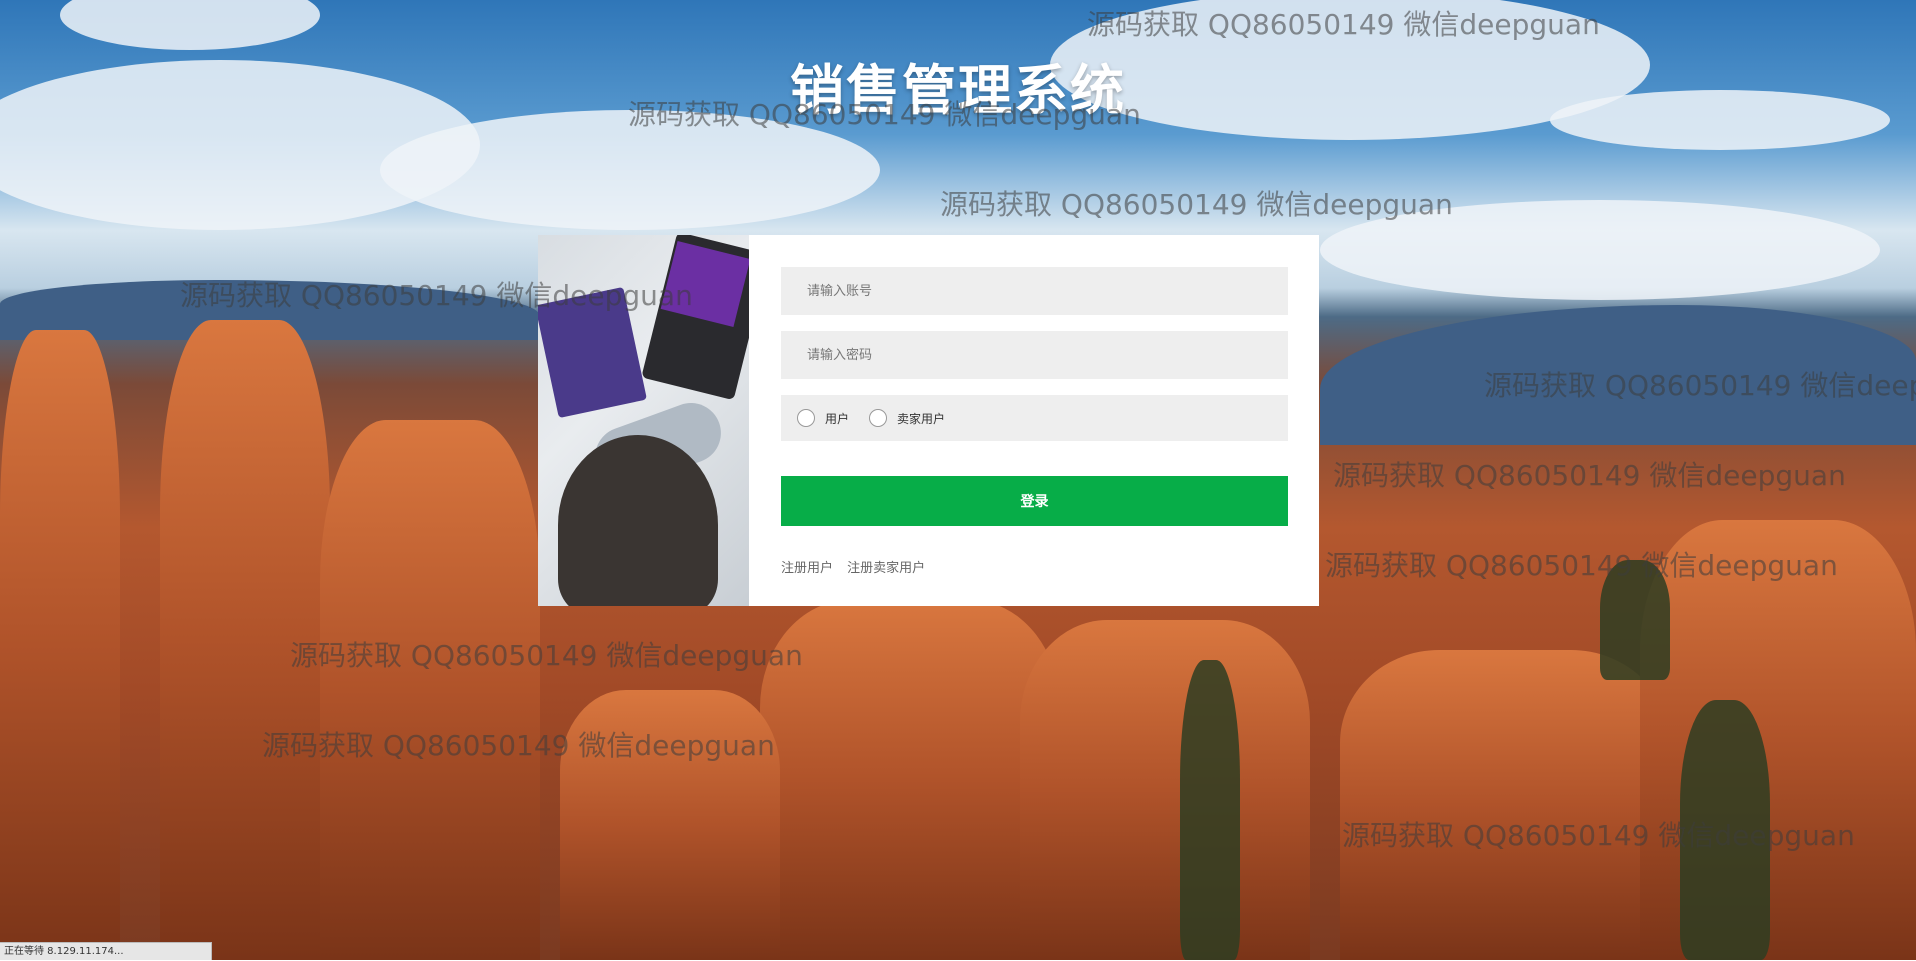 This screenshot has height=961, width=1916. What do you see at coordinates (592, 352) in the screenshot?
I see `notebook-image` at bounding box center [592, 352].